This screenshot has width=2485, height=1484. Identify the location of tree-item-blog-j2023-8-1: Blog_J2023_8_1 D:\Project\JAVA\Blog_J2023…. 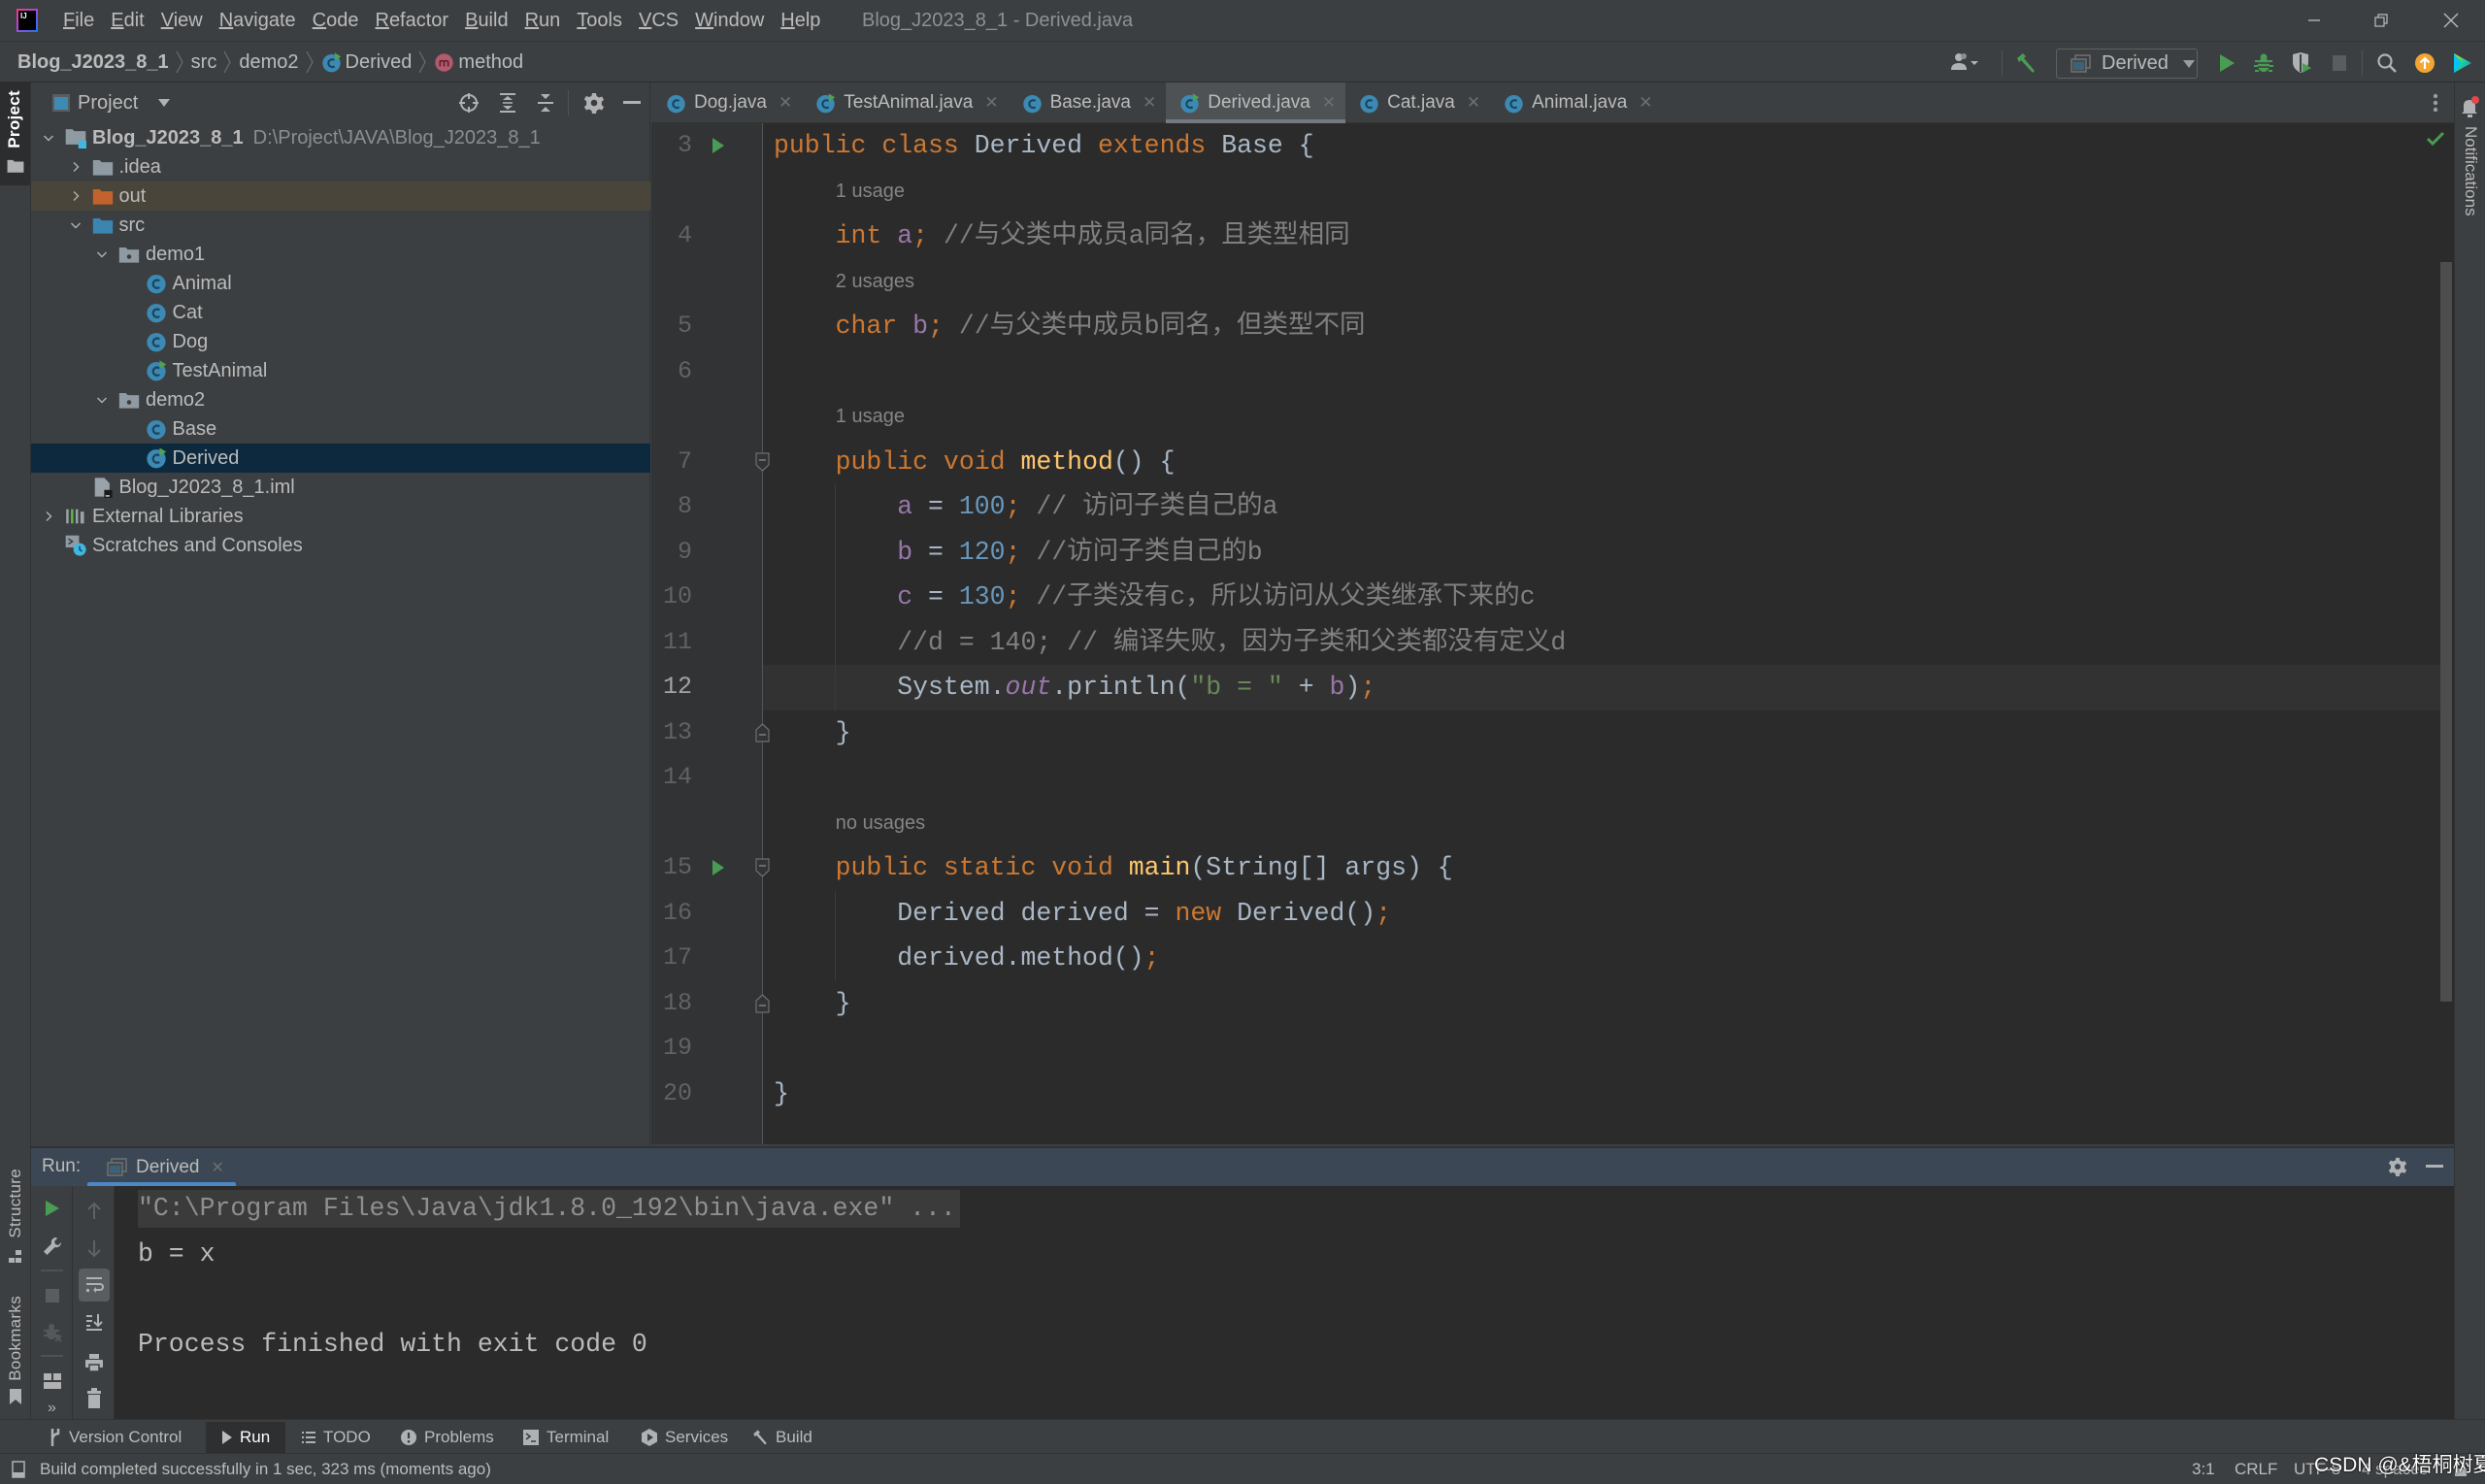
(341, 137).